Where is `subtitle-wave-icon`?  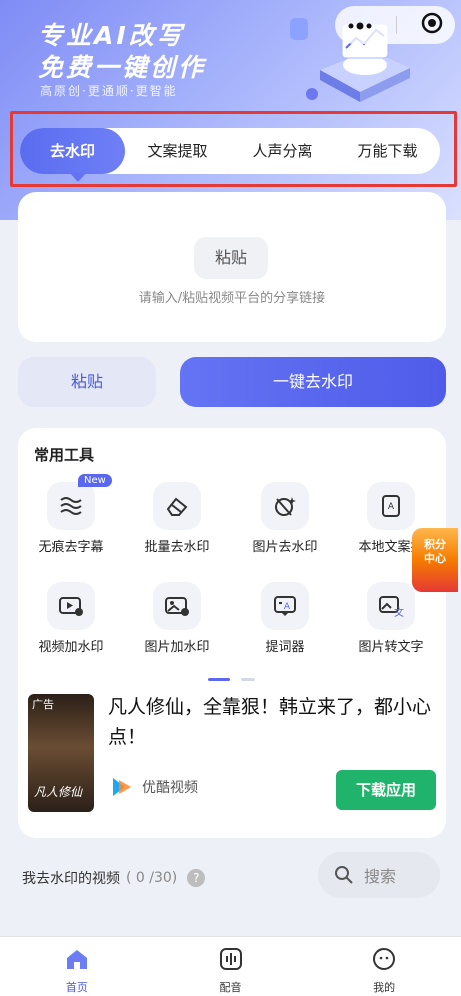 subtitle-wave-icon is located at coordinates (71, 506).